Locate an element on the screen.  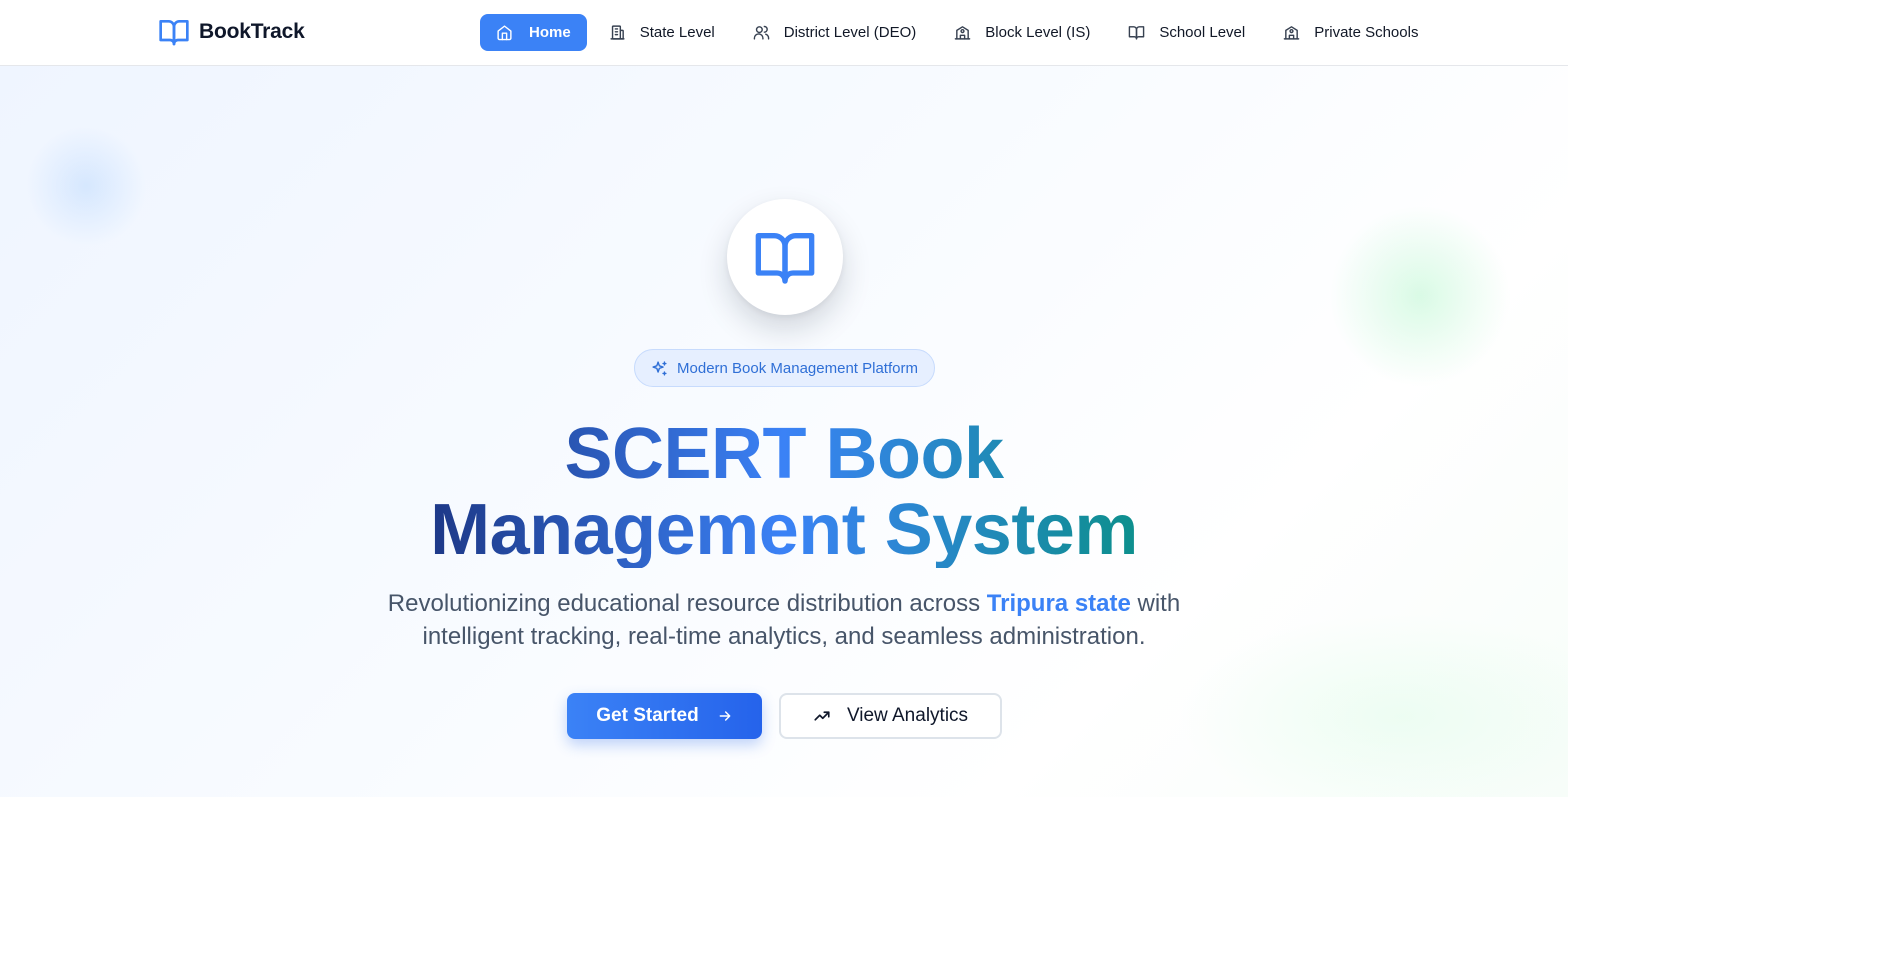
home-icon is located at coordinates (504, 33).